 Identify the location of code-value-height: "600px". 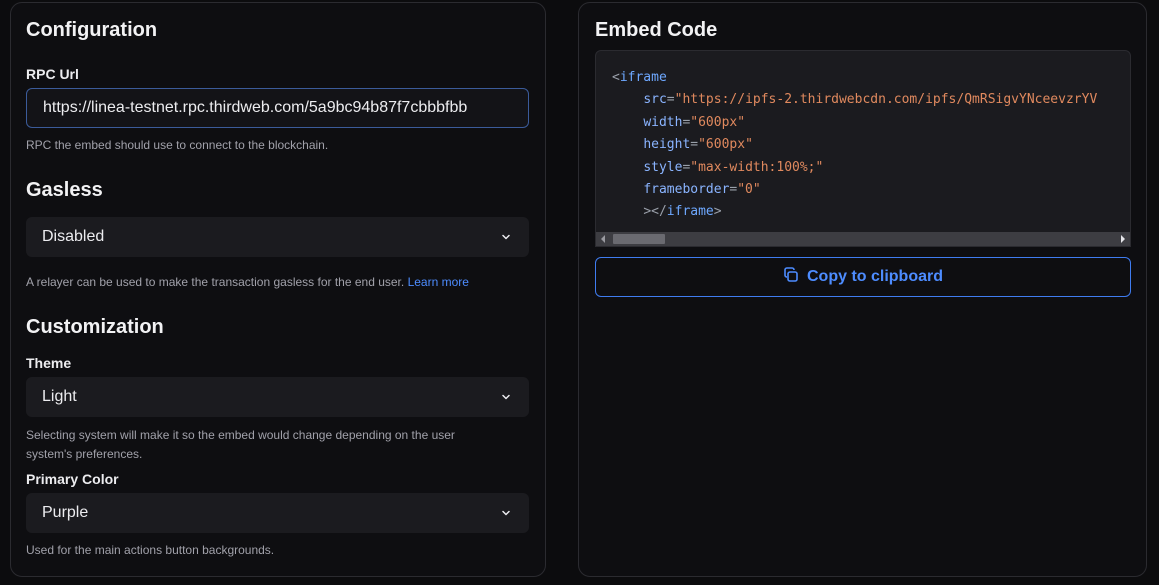
(725, 145).